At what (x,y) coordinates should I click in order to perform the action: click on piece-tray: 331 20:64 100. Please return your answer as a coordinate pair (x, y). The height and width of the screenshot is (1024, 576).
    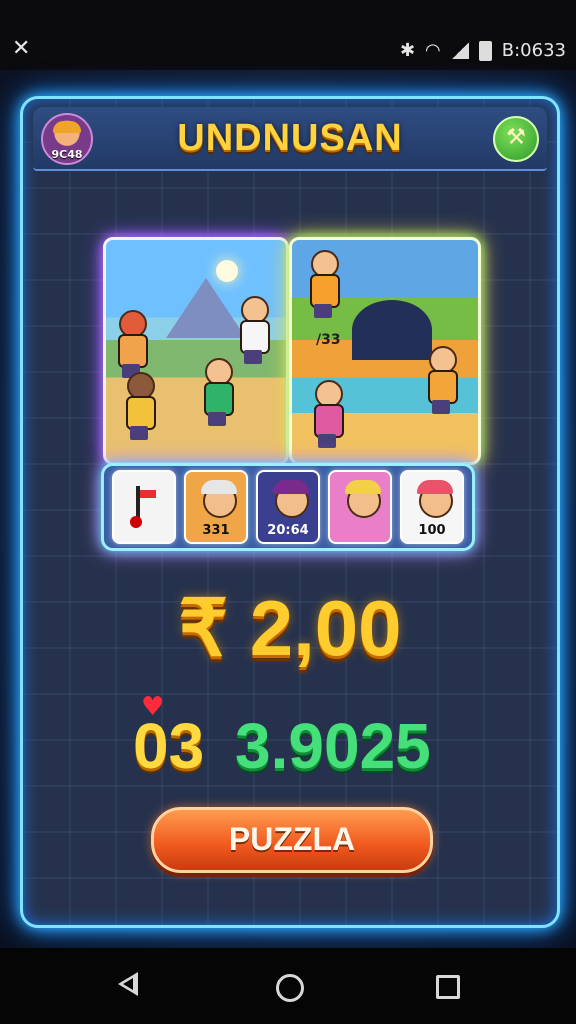
    Looking at the image, I should click on (288, 507).